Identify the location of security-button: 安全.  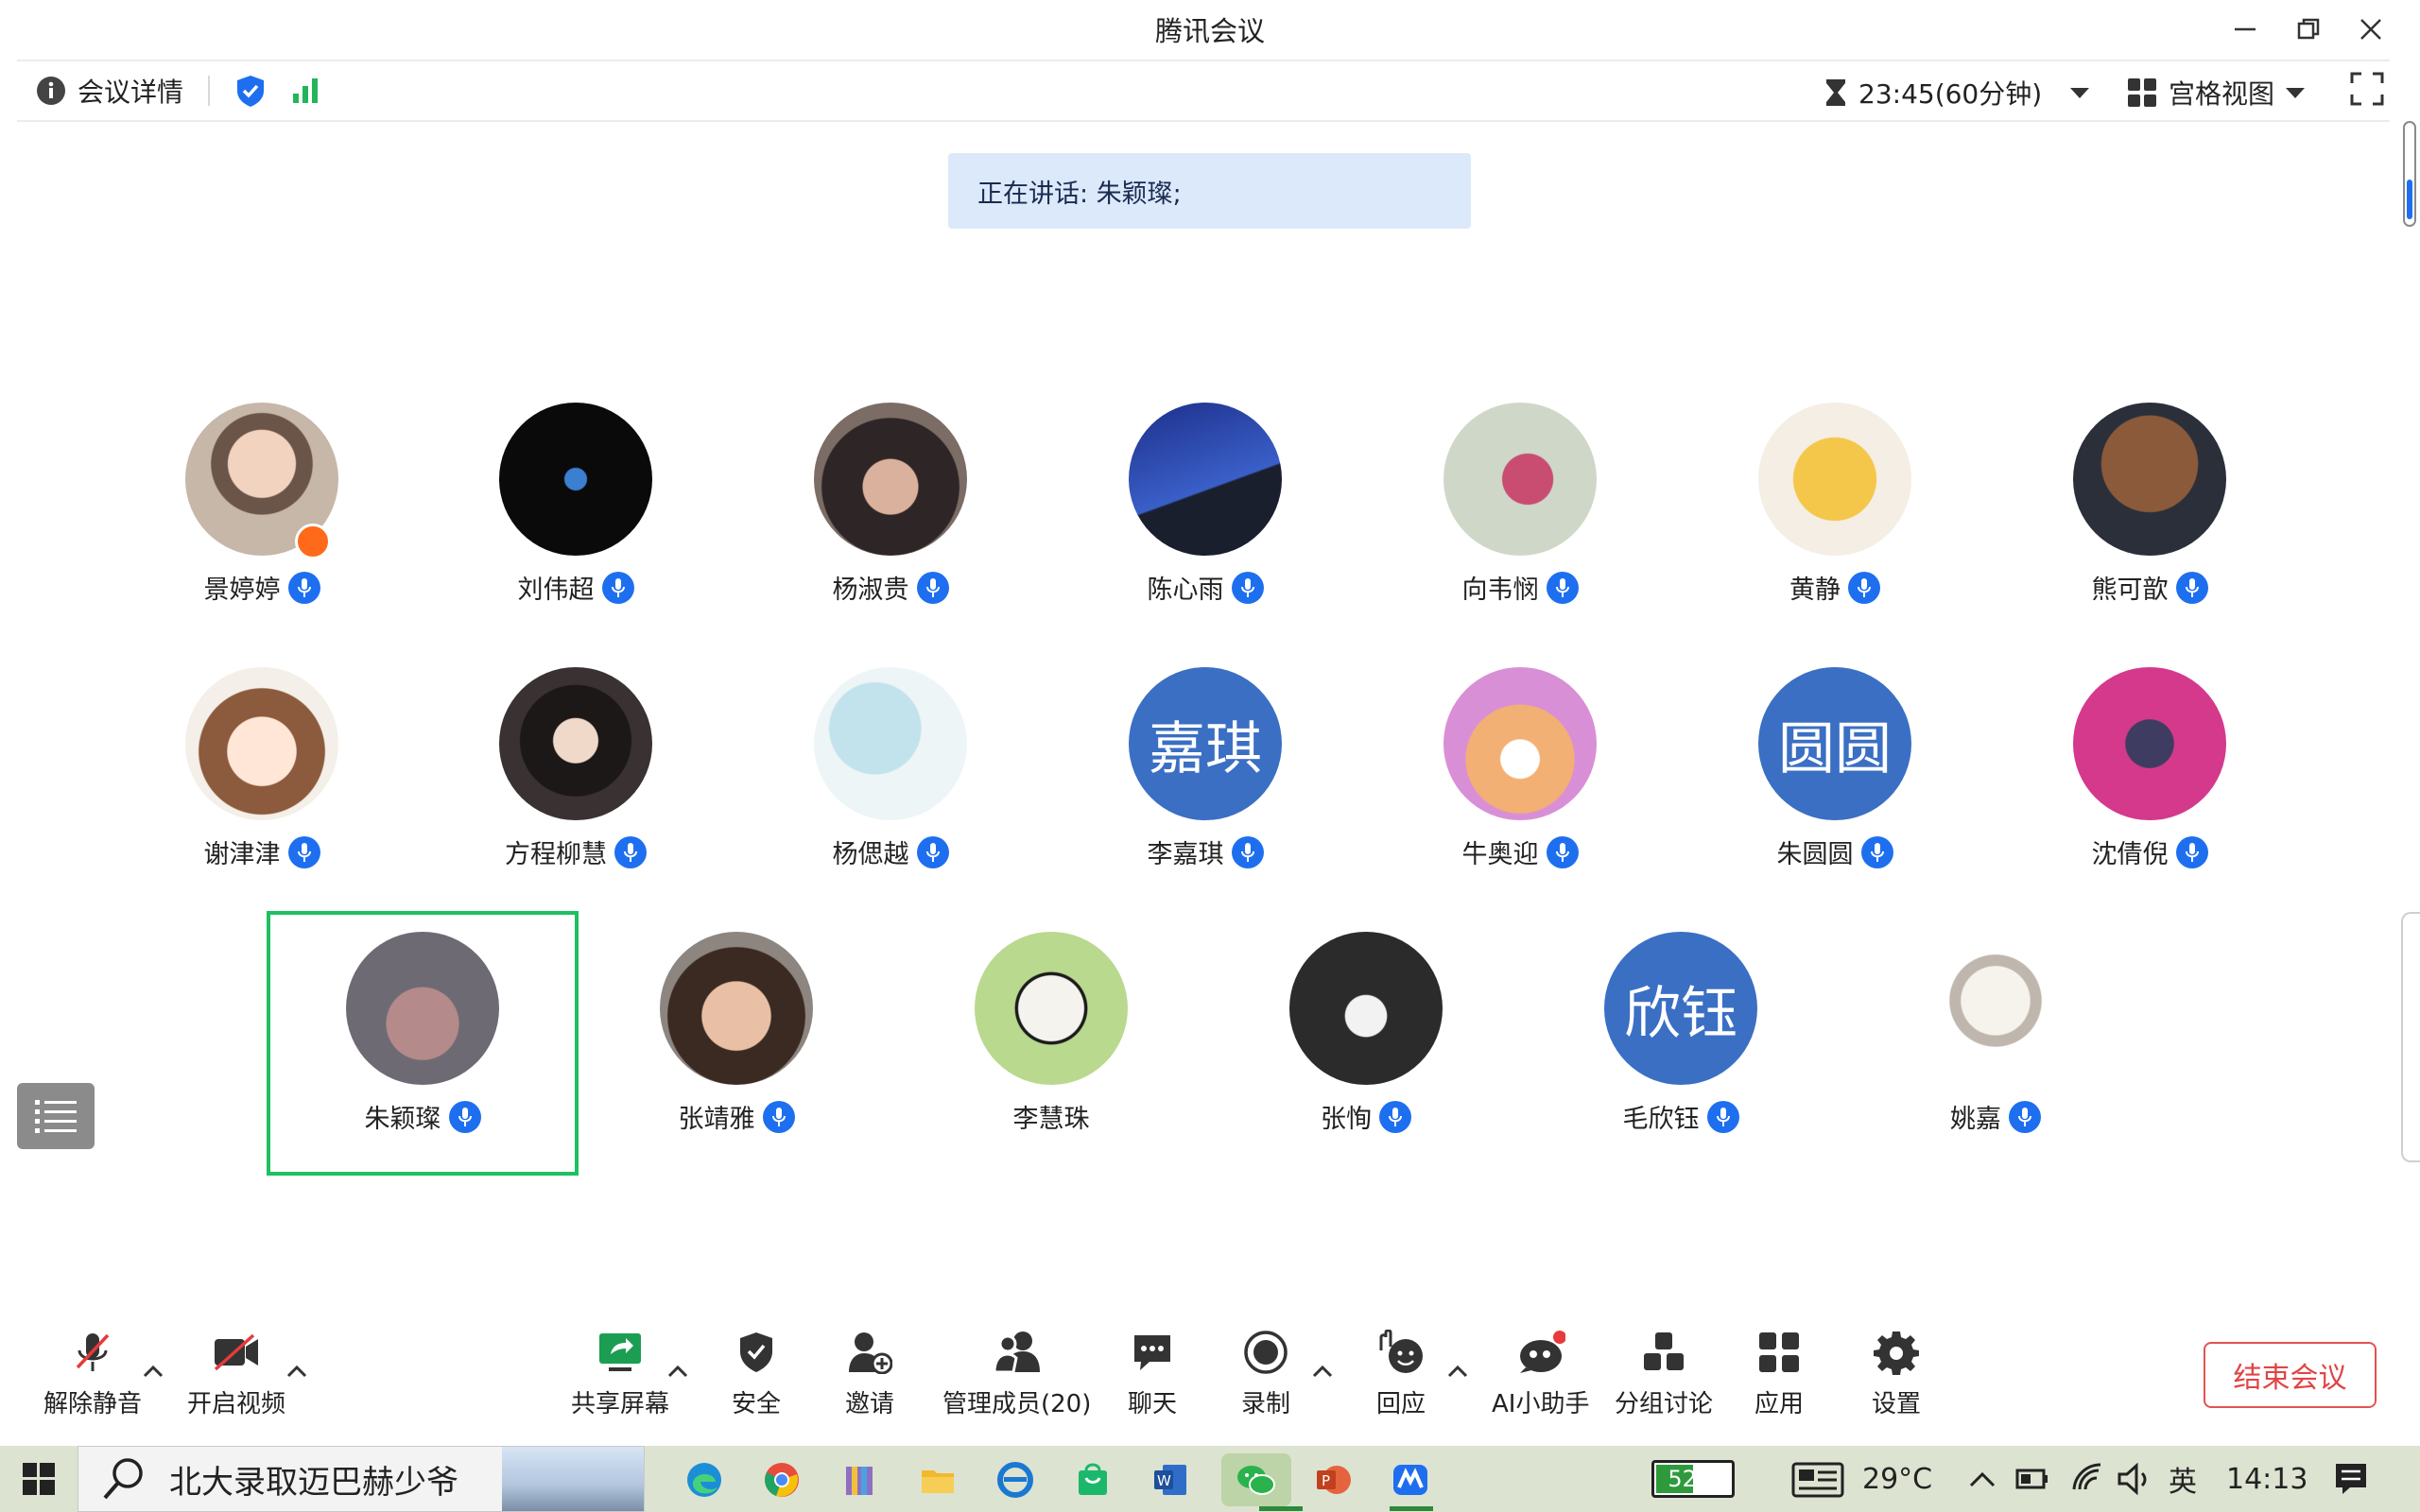
(756, 1373).